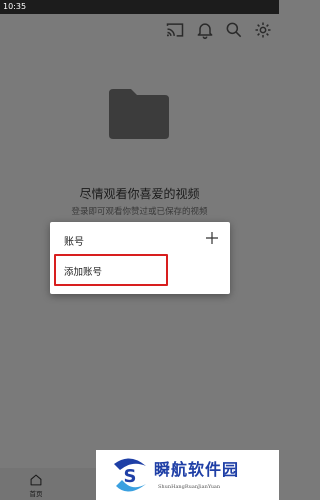  I want to click on home-icon, so click(36, 480).